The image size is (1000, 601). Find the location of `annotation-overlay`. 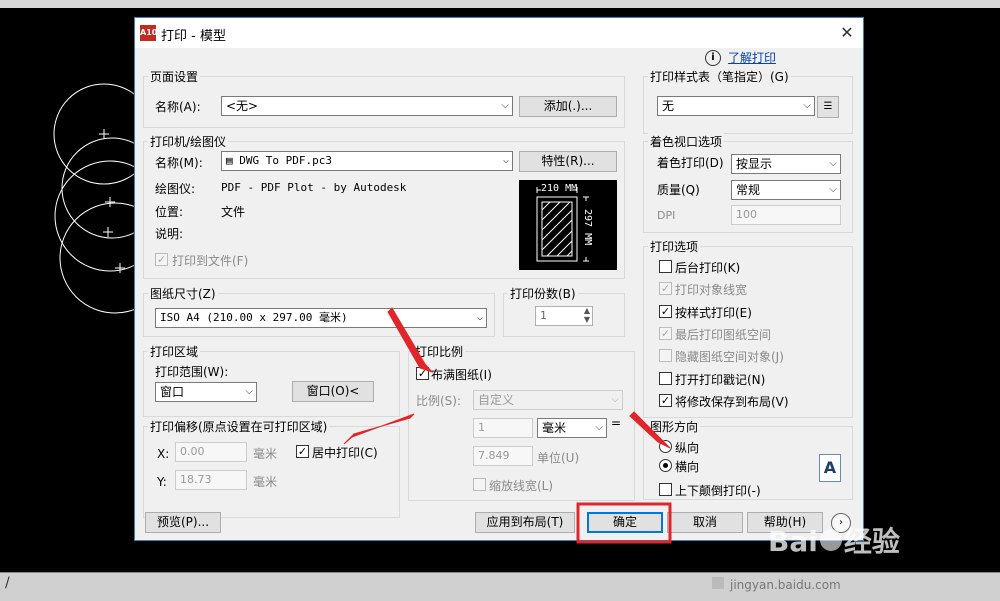

annotation-overlay is located at coordinates (507, 425).